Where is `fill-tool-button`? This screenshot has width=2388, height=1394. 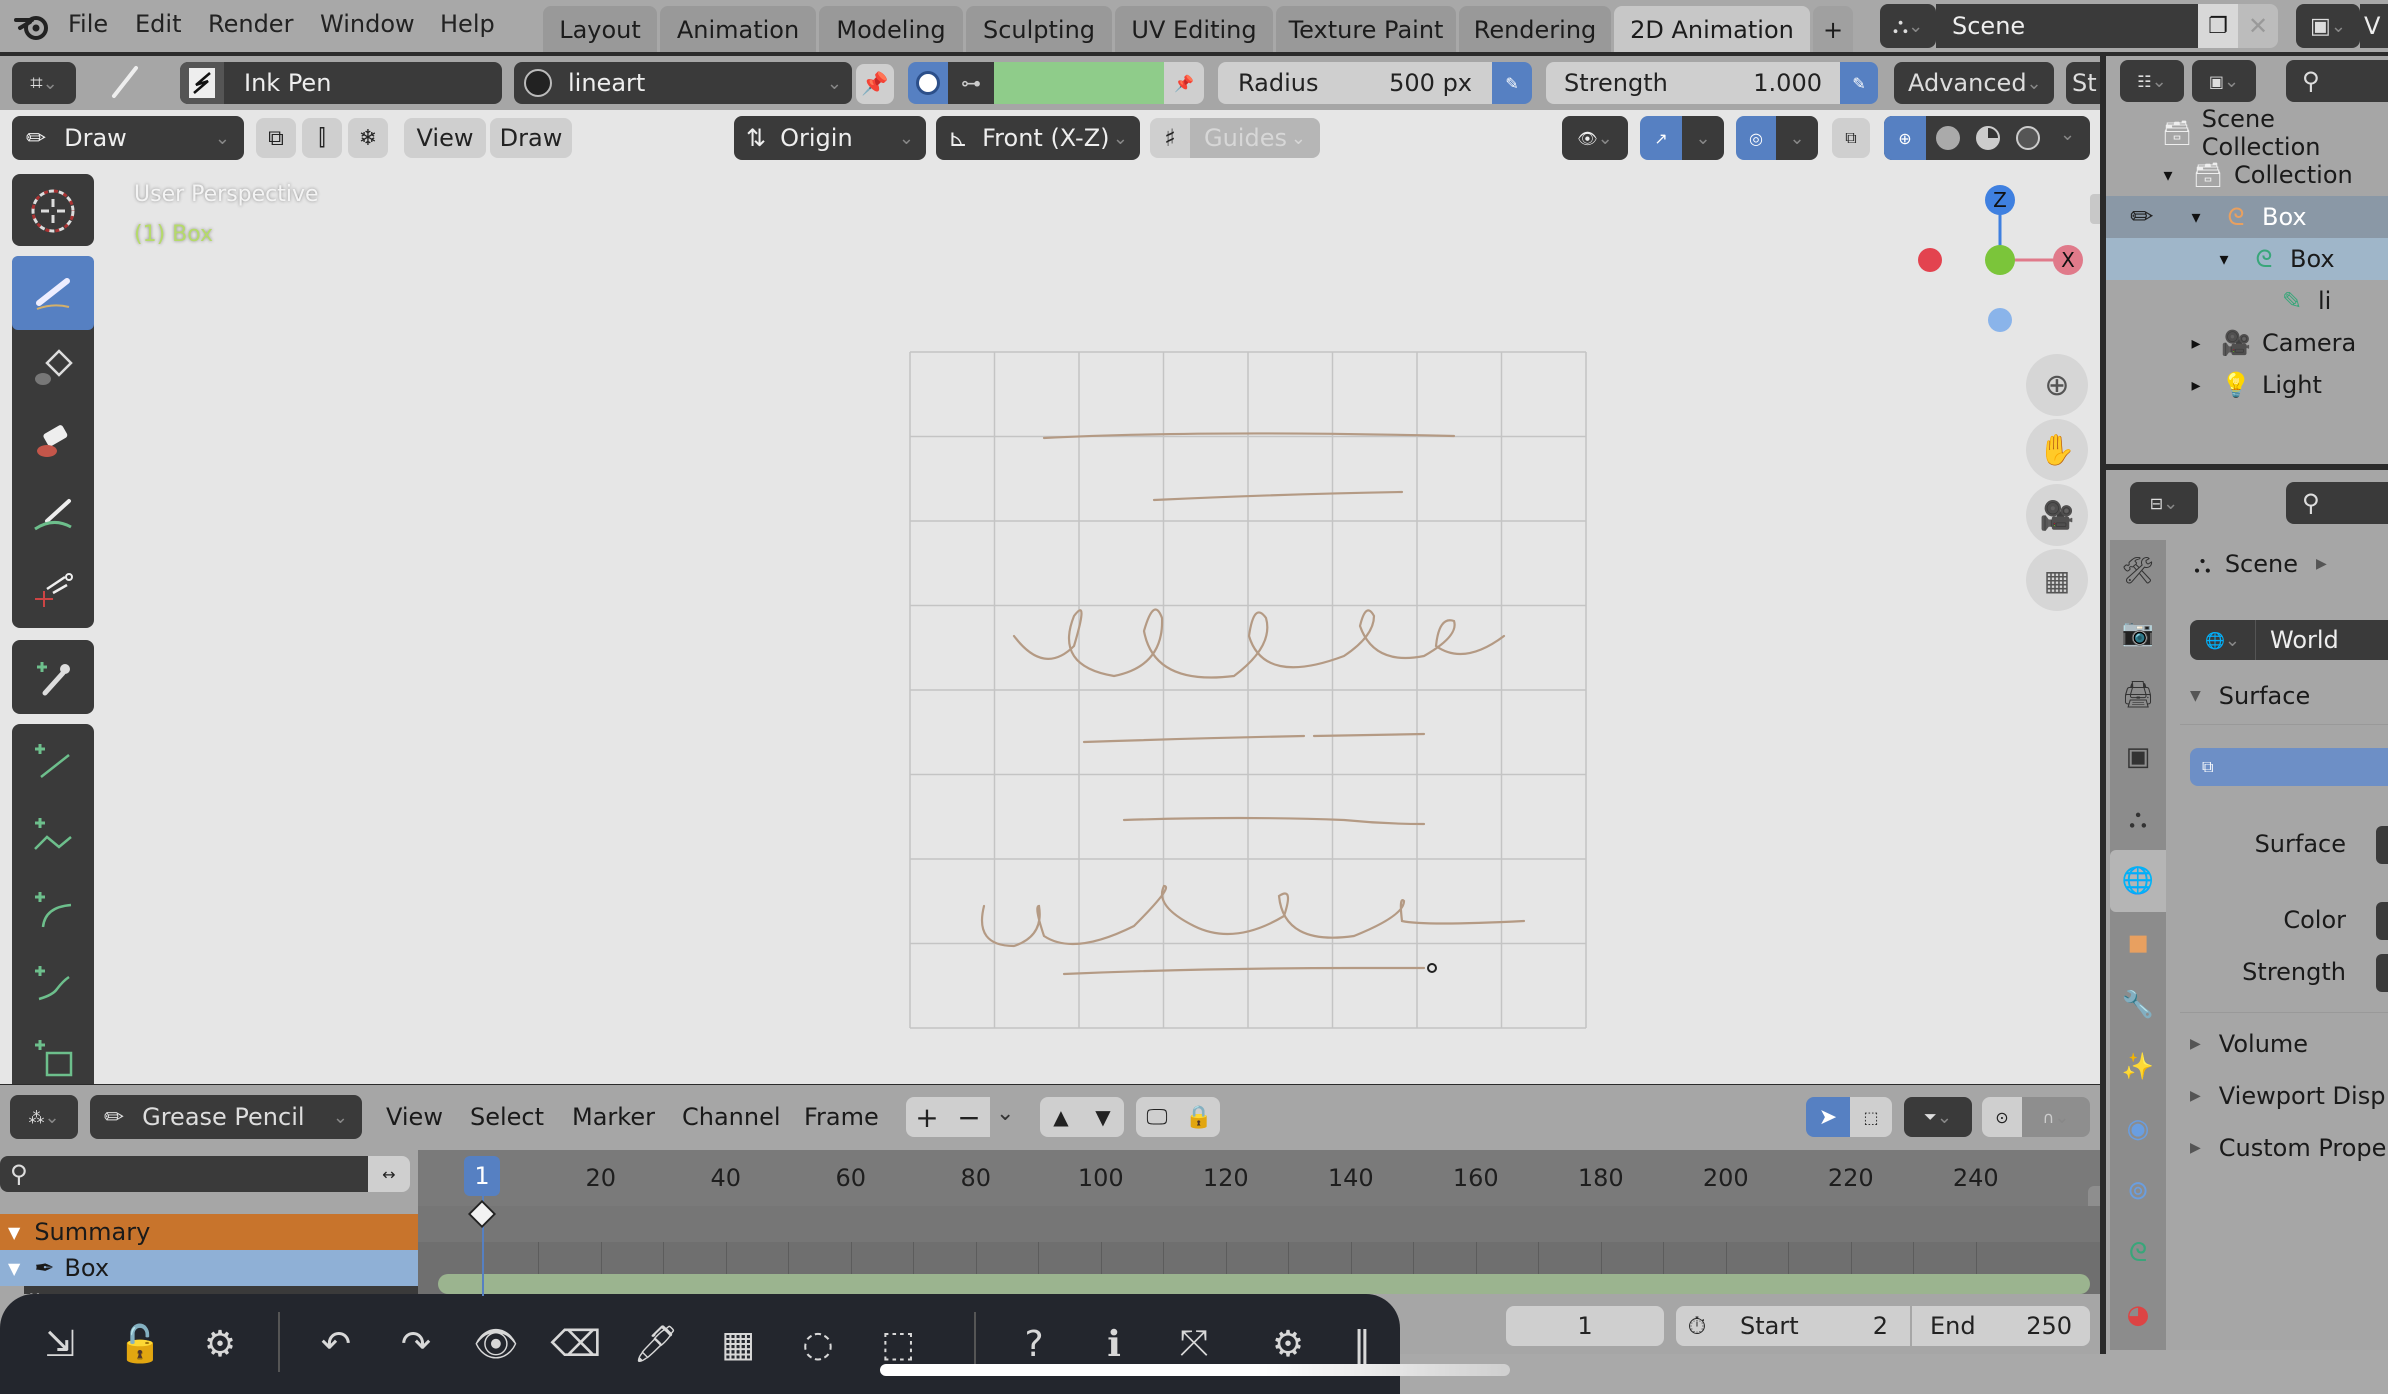
fill-tool-button is located at coordinates (53, 367).